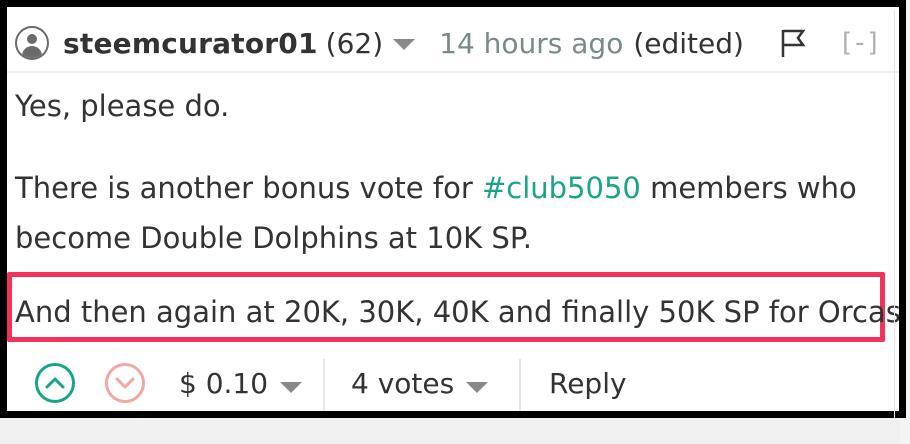 The image size is (910, 444). Describe the element at coordinates (32, 39) in the screenshot. I see `avatar-head-shape` at that location.